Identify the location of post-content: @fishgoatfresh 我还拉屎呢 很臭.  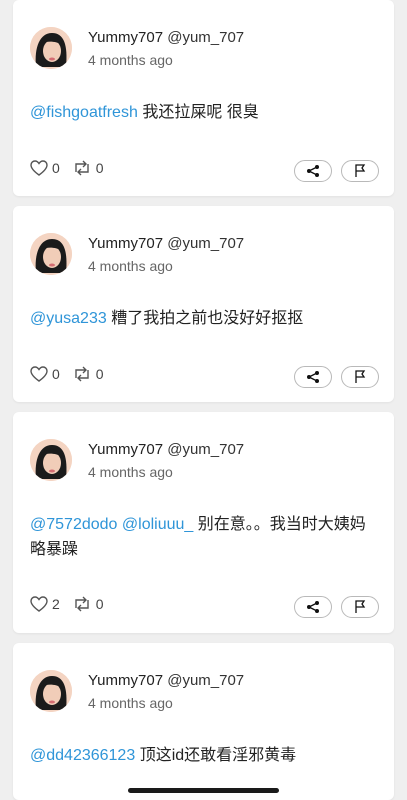
(203, 112).